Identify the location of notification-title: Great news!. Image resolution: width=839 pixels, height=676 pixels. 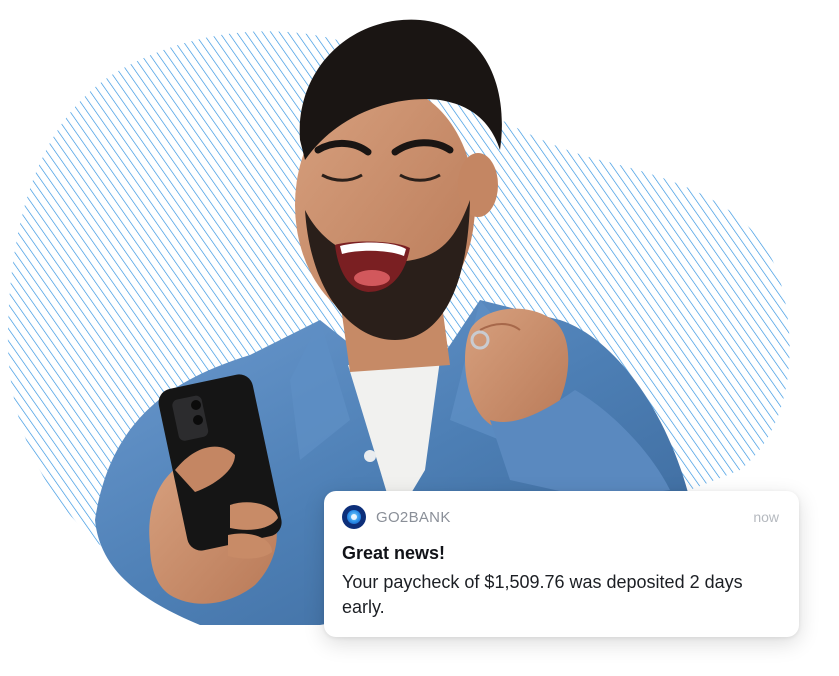
(394, 553).